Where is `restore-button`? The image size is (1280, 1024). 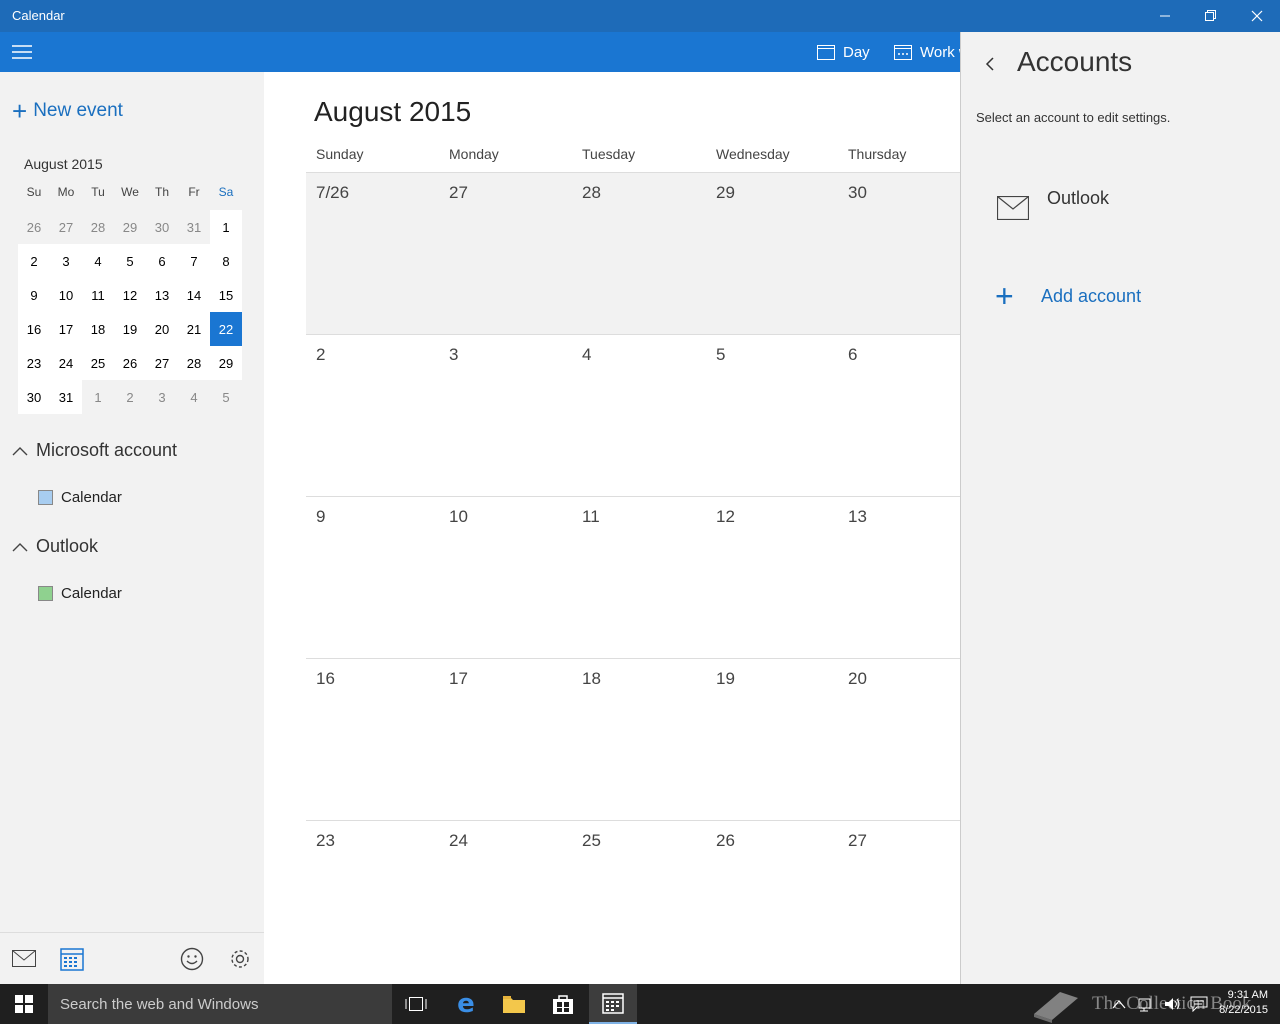 restore-button is located at coordinates (1211, 16).